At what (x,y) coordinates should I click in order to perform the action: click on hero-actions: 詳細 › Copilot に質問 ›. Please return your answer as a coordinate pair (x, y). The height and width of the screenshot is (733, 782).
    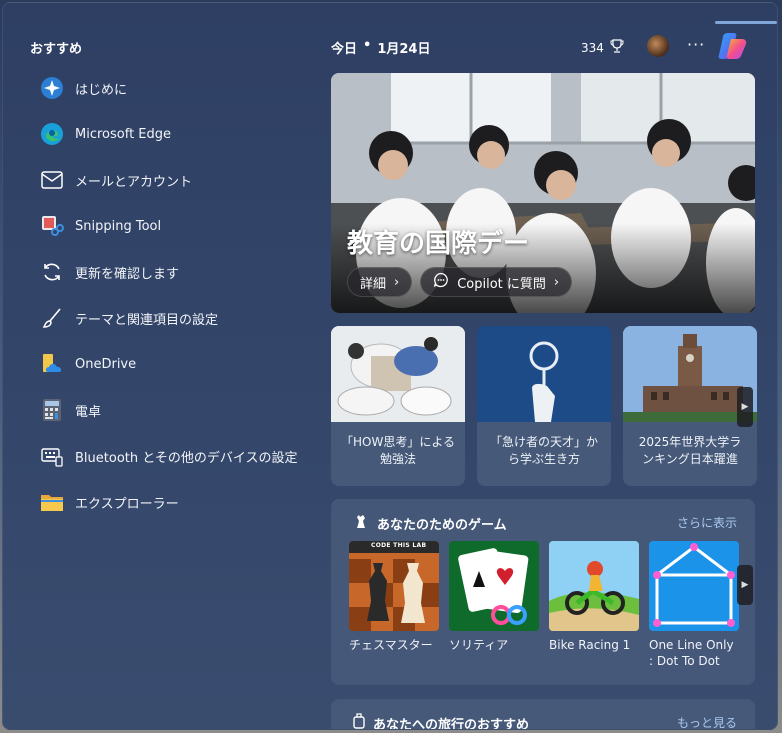
    Looking at the image, I should click on (460, 282).